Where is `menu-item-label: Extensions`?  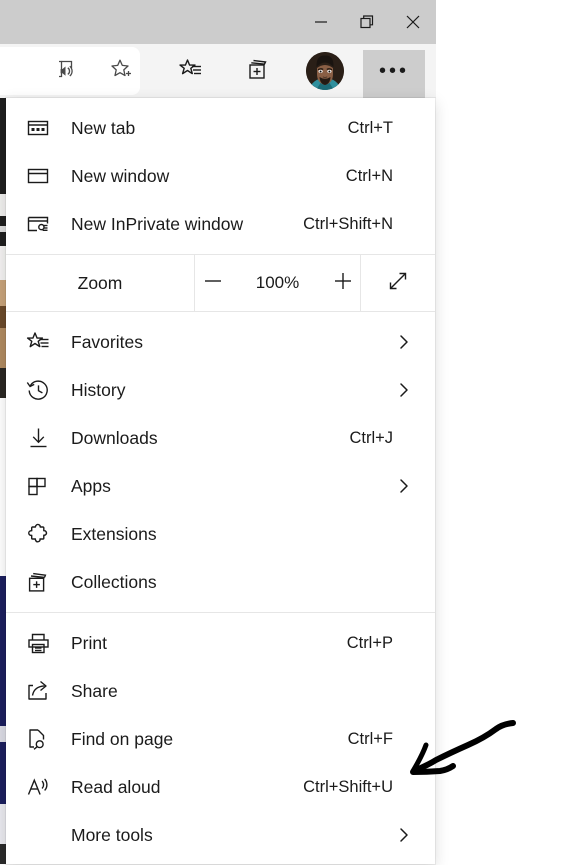
menu-item-label: Extensions is located at coordinates (114, 533).